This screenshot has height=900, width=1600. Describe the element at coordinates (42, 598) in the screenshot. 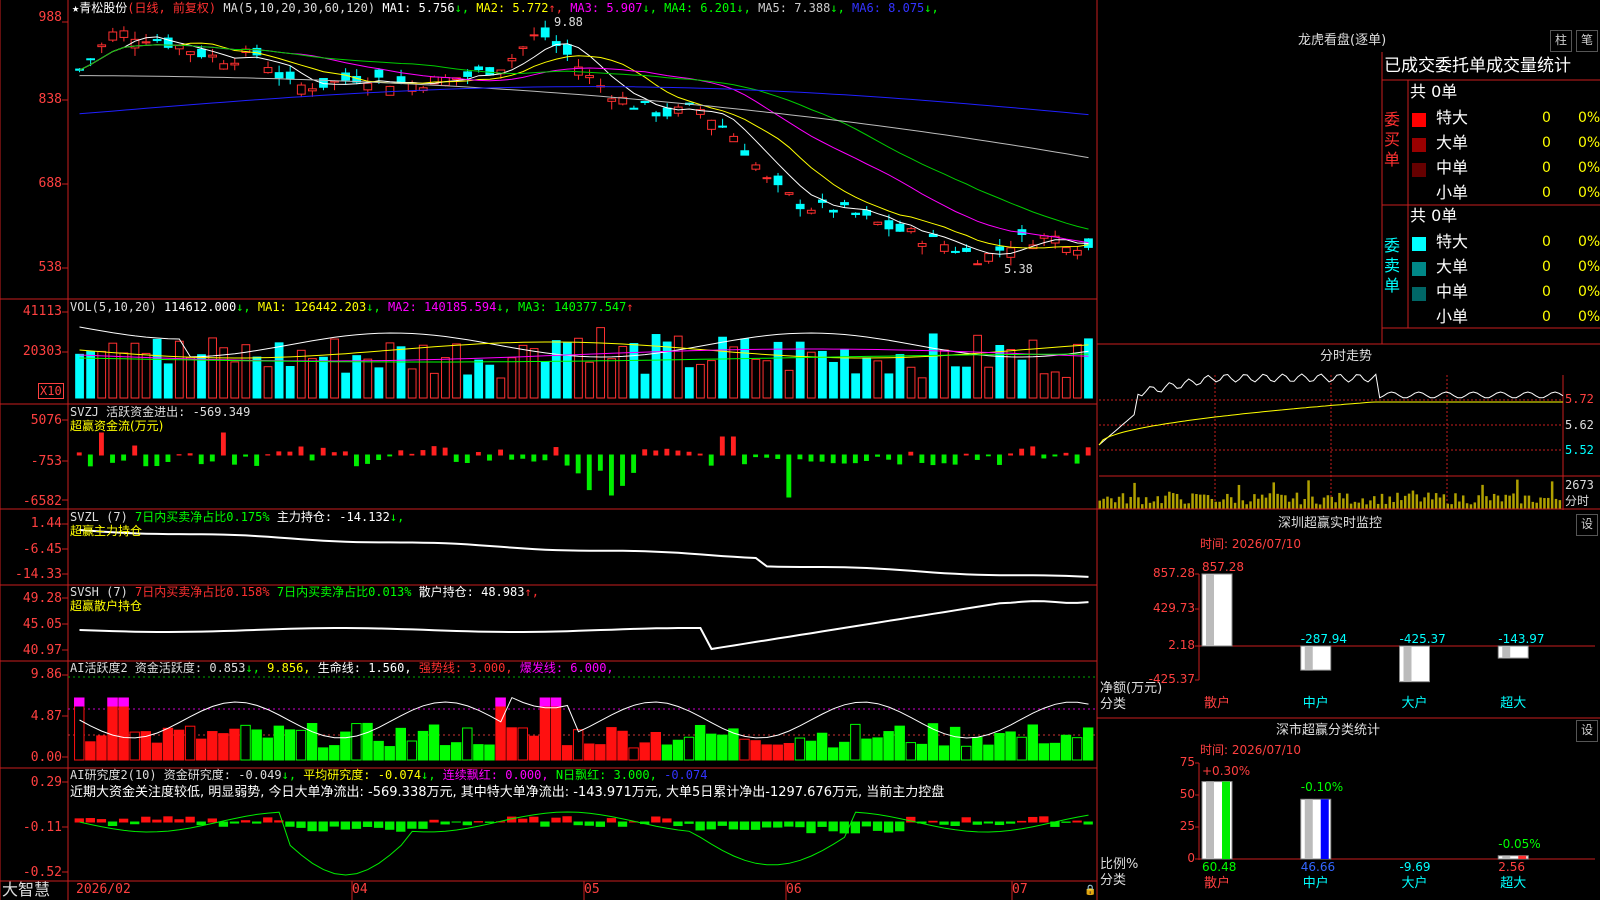

I see `svsh-ytick: 49.28` at that location.